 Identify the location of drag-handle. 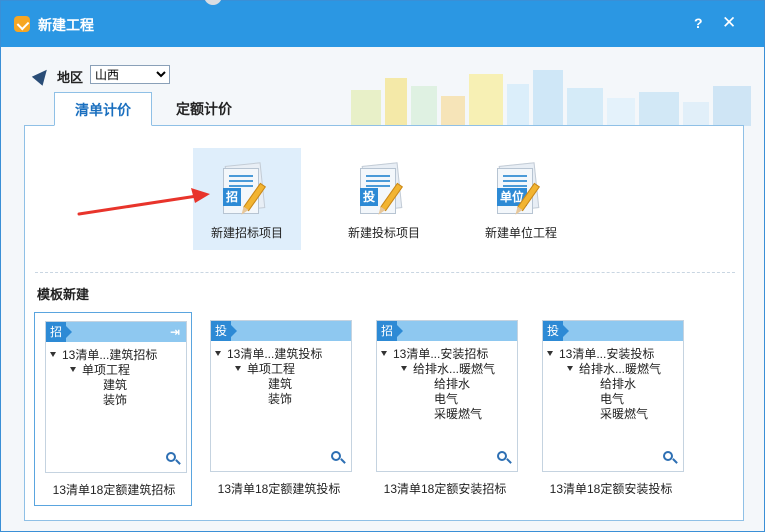
(213, 2).